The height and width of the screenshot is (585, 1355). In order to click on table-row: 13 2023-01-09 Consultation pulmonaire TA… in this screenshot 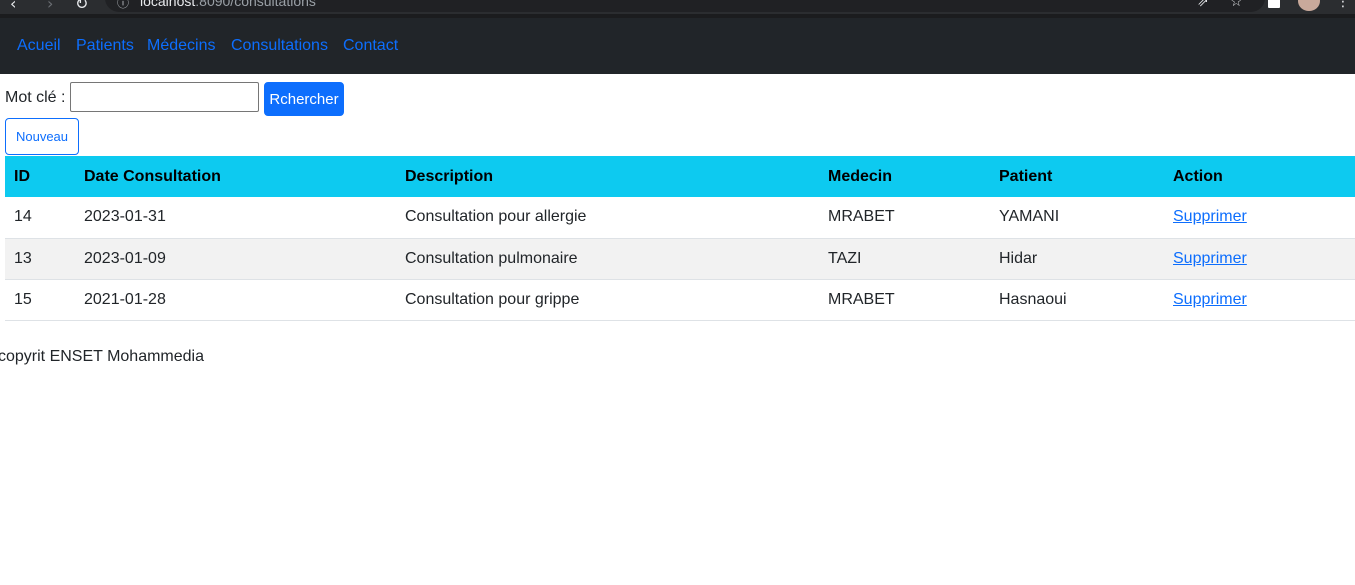, I will do `click(680, 258)`.